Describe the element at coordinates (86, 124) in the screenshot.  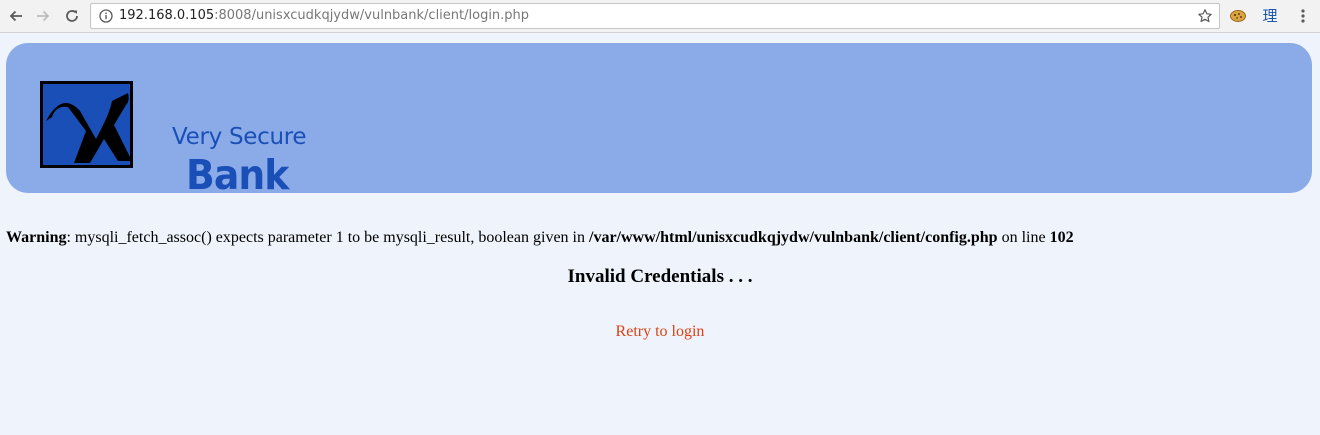
I see `pickaxe-logo-icon` at that location.